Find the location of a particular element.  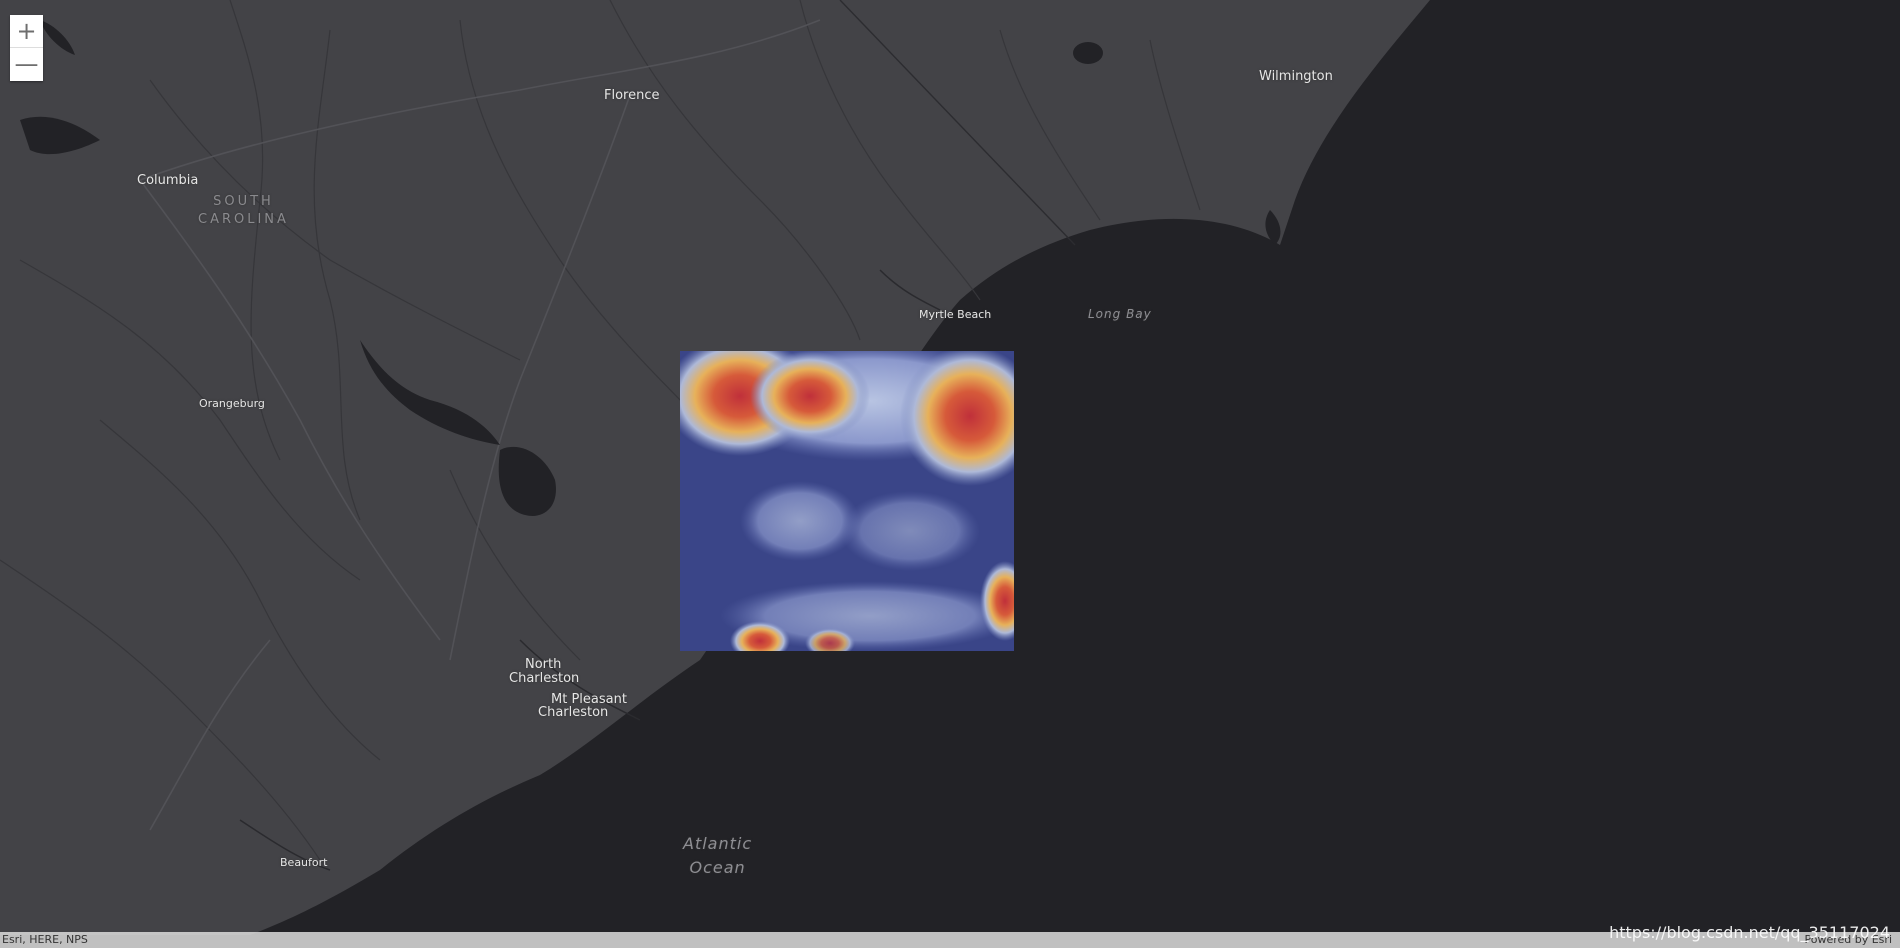

city-label-columbia: Columbia is located at coordinates (168, 180).